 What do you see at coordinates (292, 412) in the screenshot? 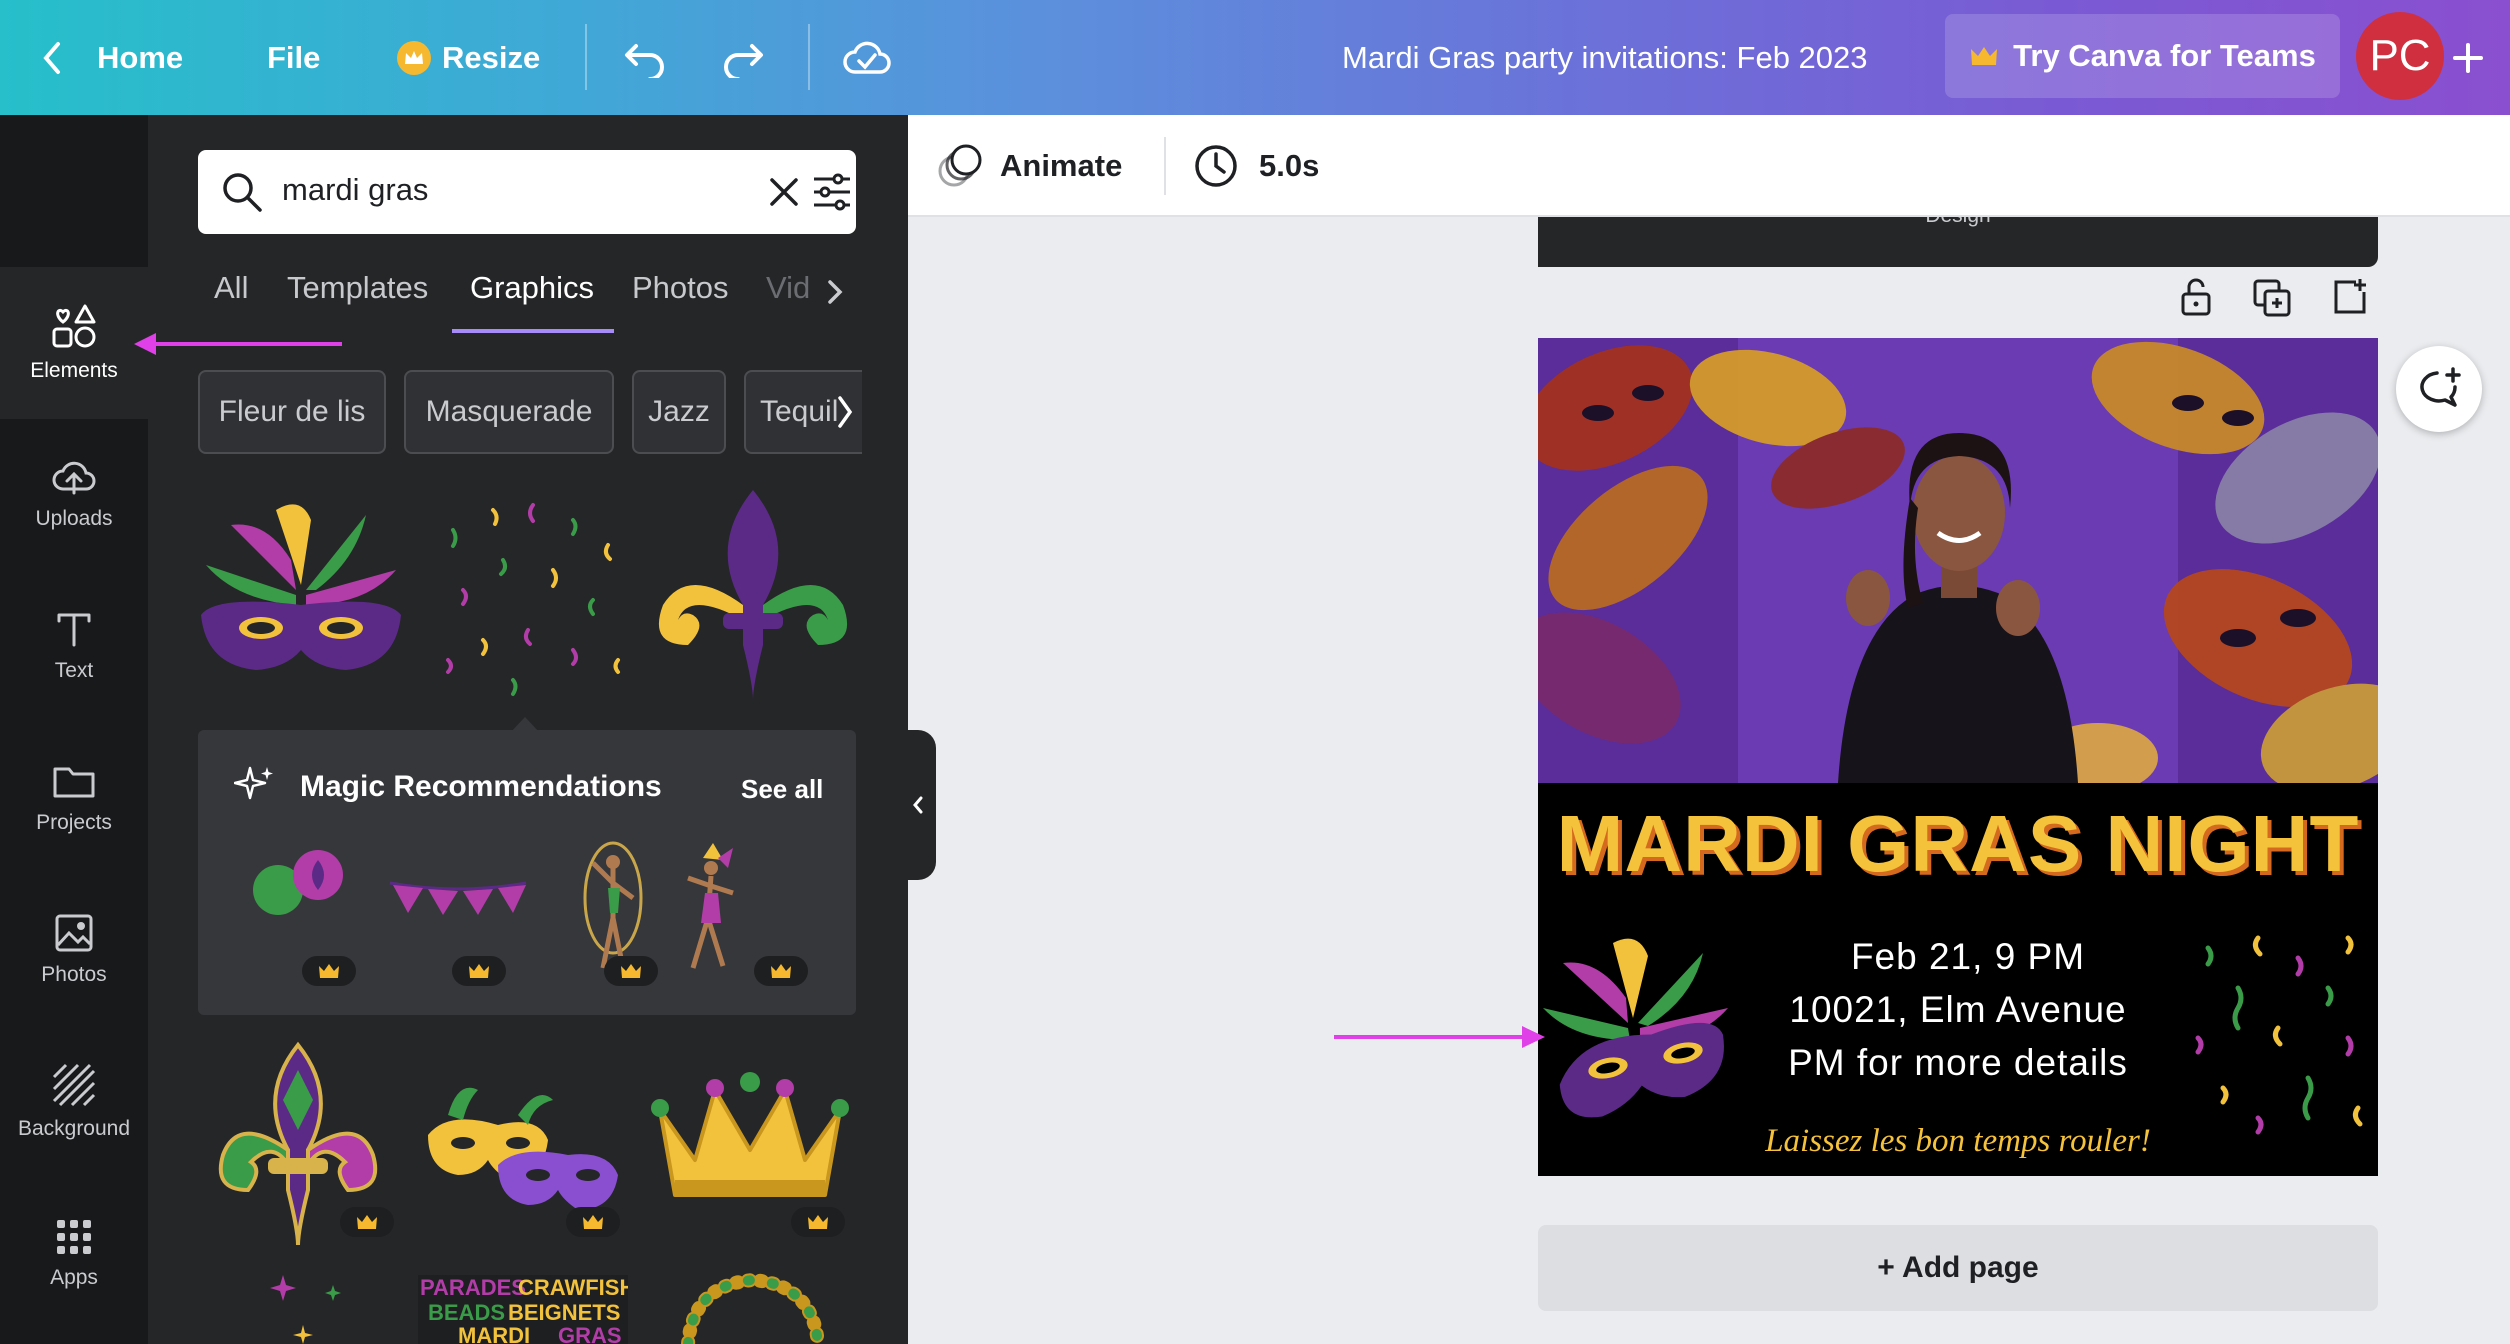
I see `chip-fleur-de-lis: Fleur de lis` at bounding box center [292, 412].